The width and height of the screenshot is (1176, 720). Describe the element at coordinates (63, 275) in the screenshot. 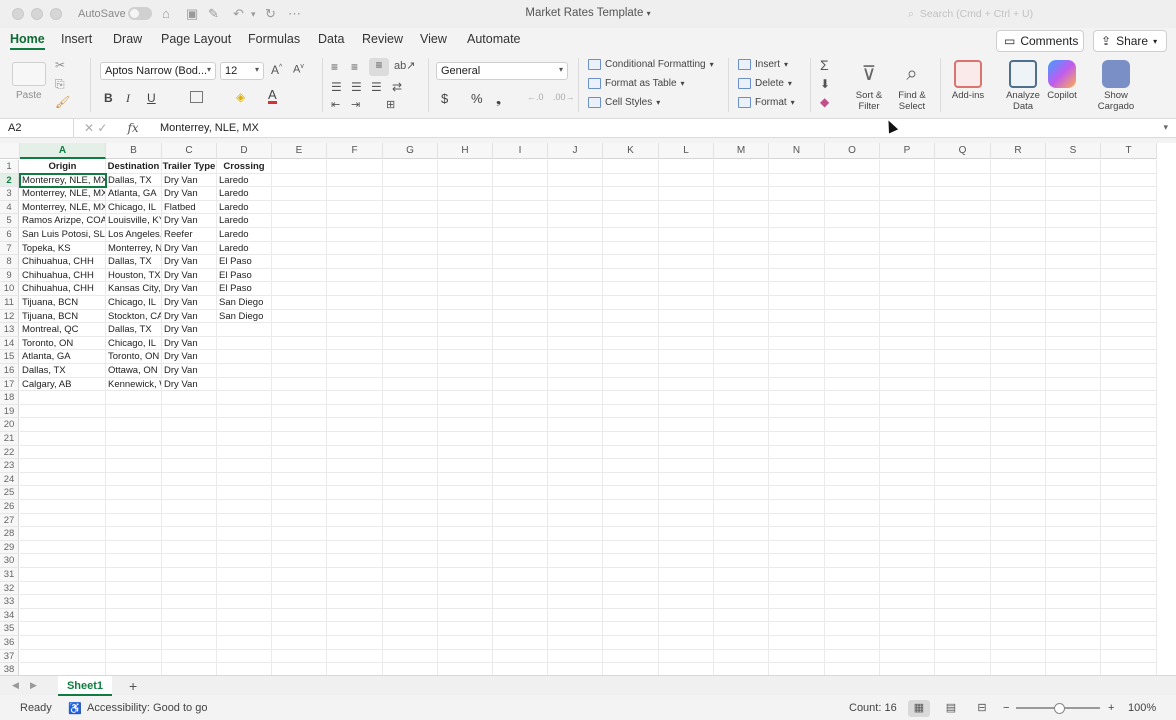

I see `table-cell: Chihuahua, CHH` at that location.